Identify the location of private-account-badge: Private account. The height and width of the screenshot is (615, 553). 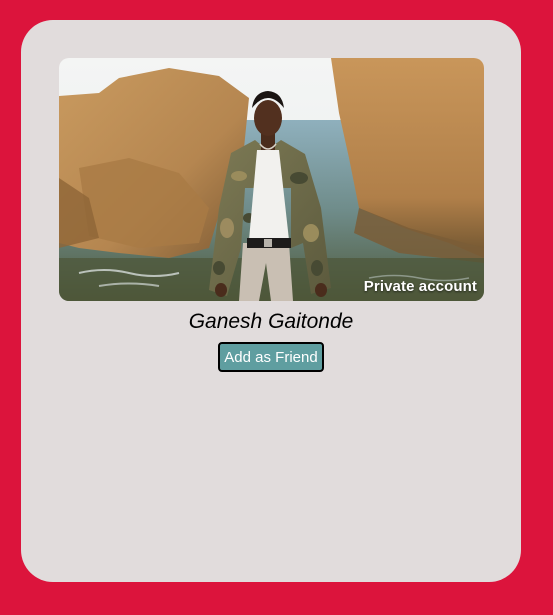
(420, 286).